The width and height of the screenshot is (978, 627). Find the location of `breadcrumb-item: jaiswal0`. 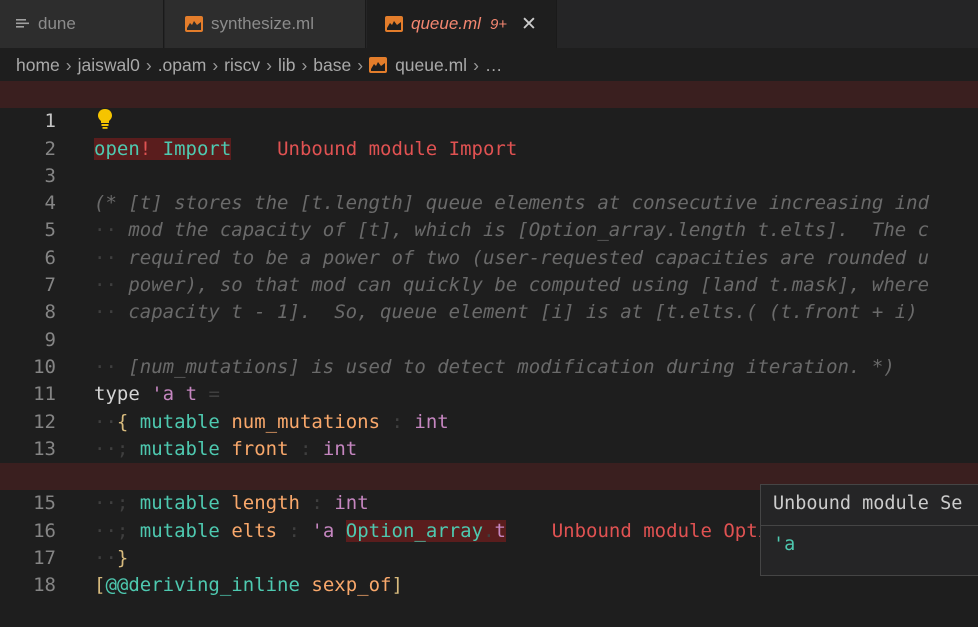

breadcrumb-item: jaiswal0 is located at coordinates (109, 65).